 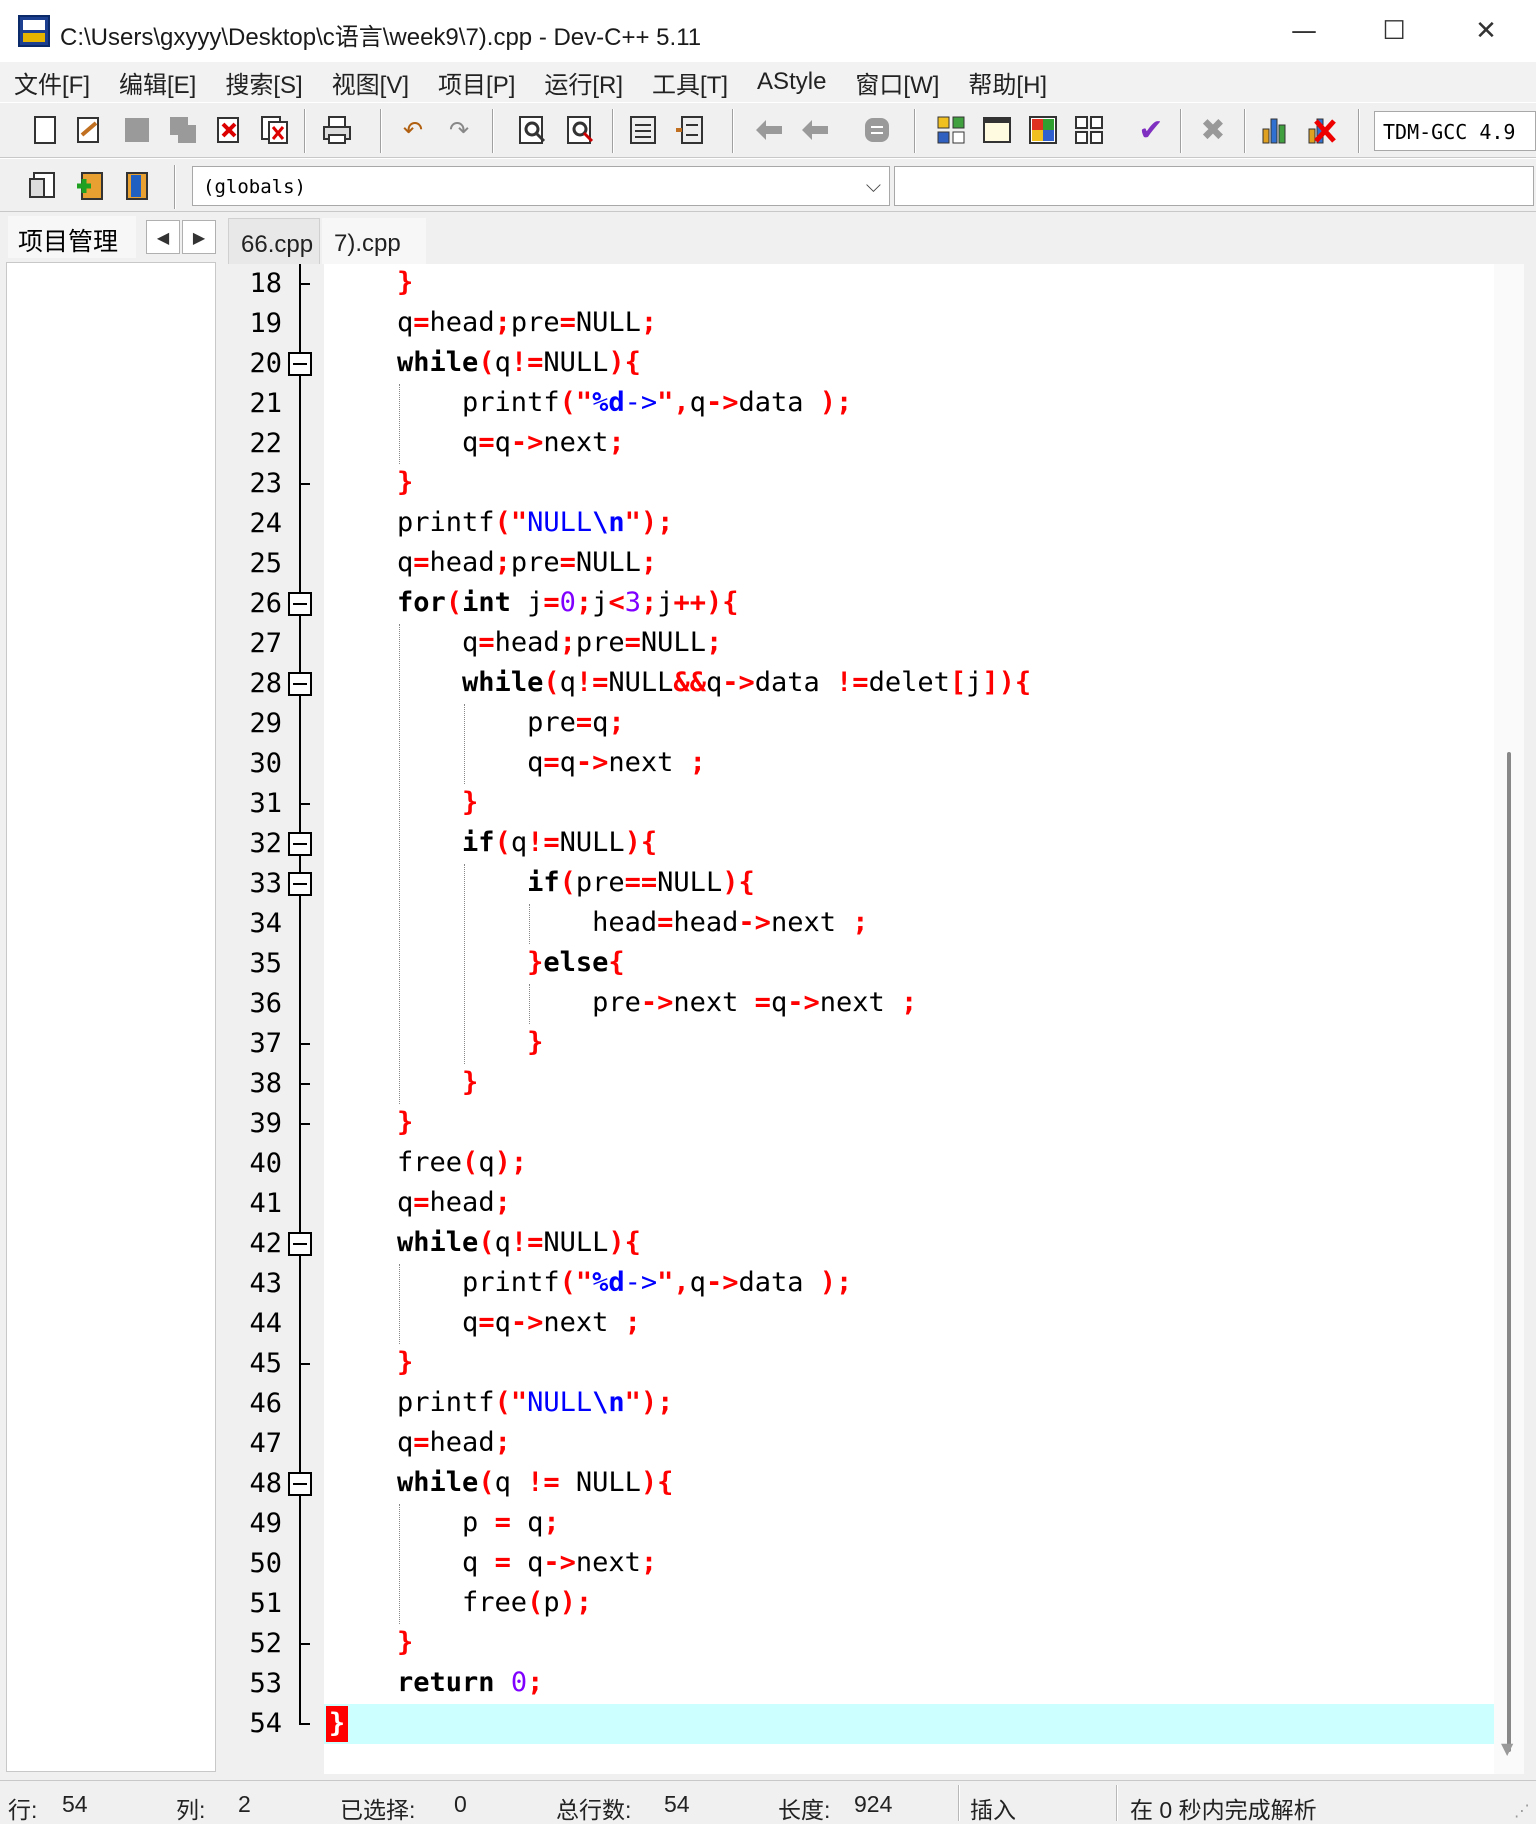 What do you see at coordinates (541, 186) in the screenshot?
I see `globals-select: (globals) ⌵` at bounding box center [541, 186].